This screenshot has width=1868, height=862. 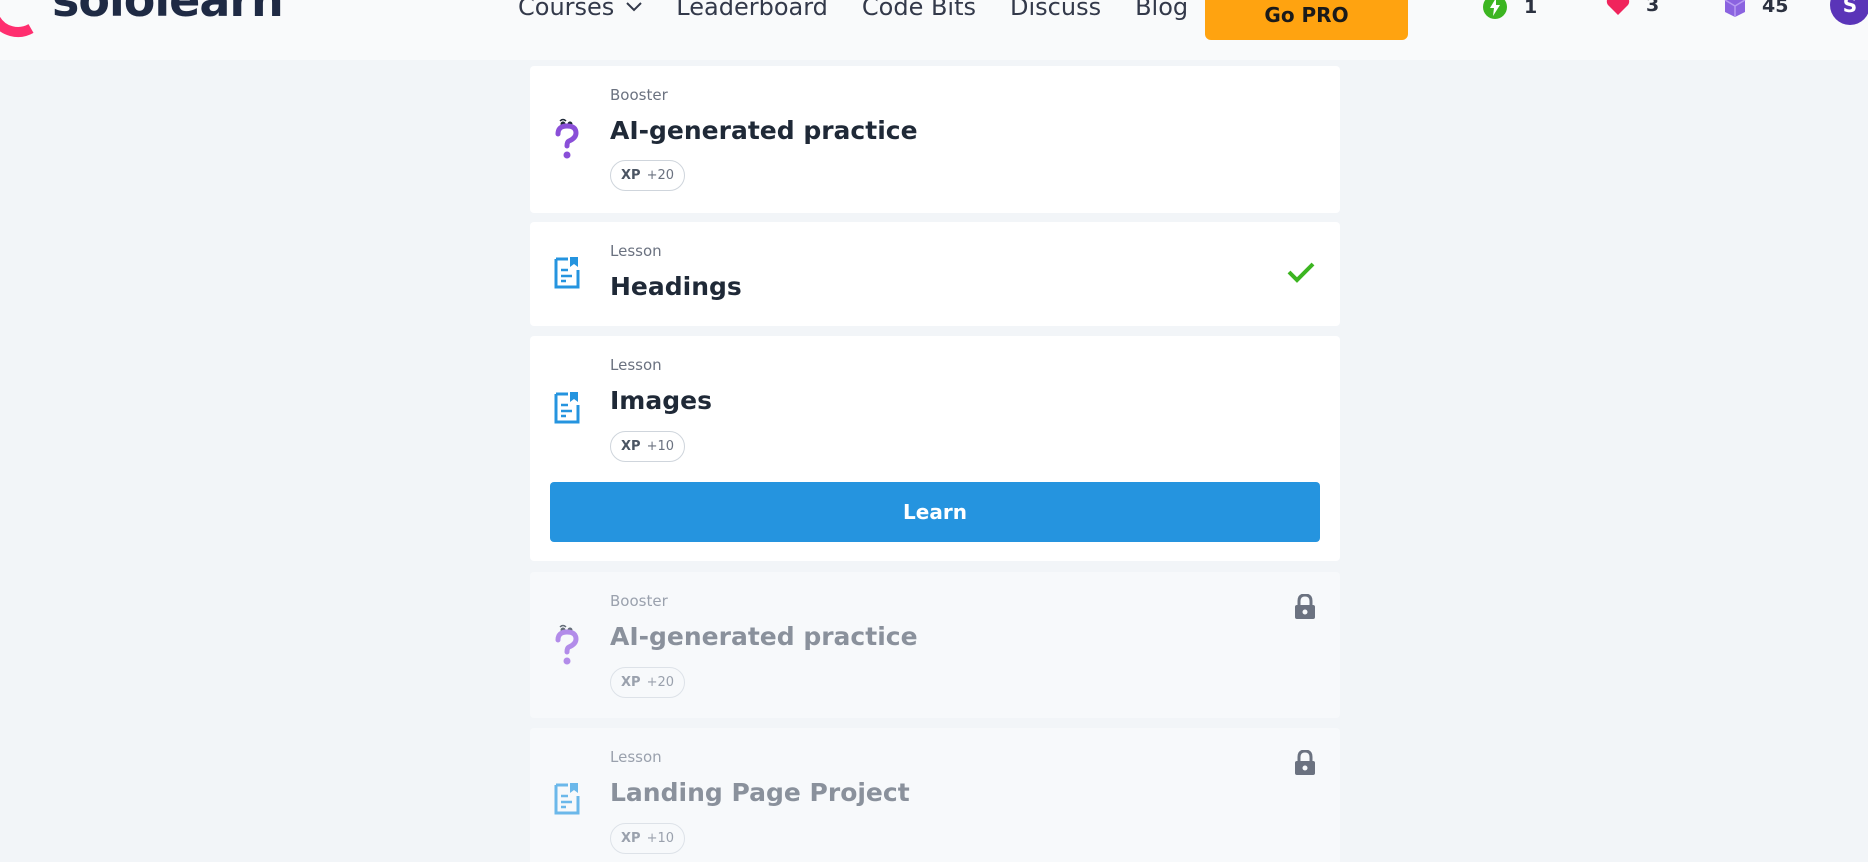 I want to click on nav-discuss: Discuss, so click(x=1055, y=11).